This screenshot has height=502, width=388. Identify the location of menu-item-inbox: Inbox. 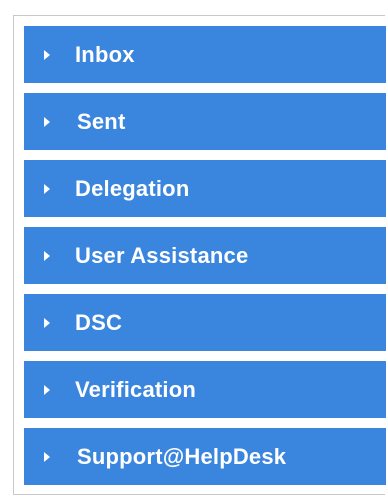
(205, 54).